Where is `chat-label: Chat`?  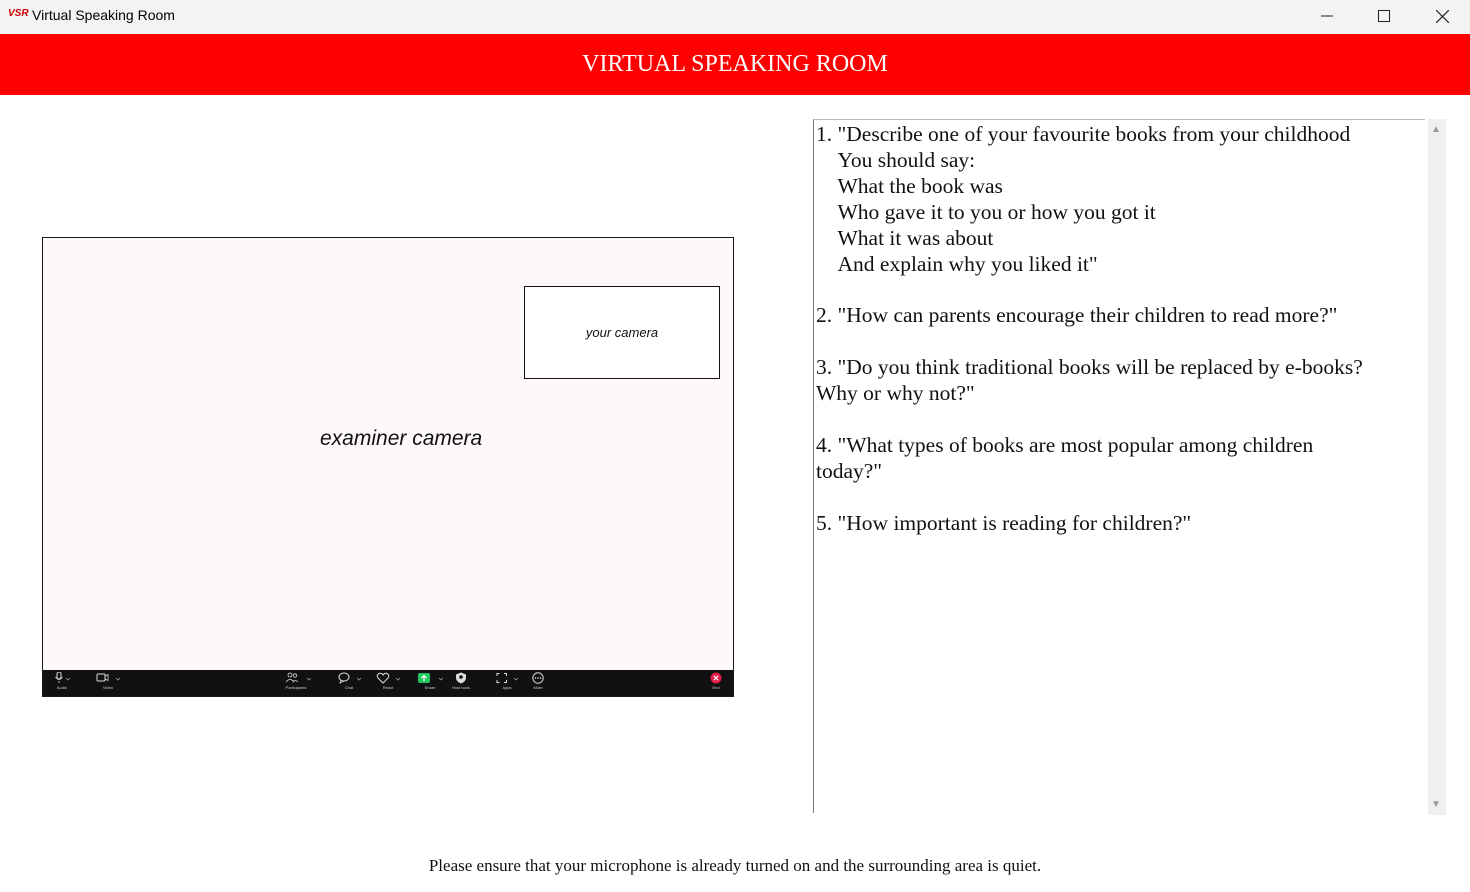 chat-label: Chat is located at coordinates (349, 687).